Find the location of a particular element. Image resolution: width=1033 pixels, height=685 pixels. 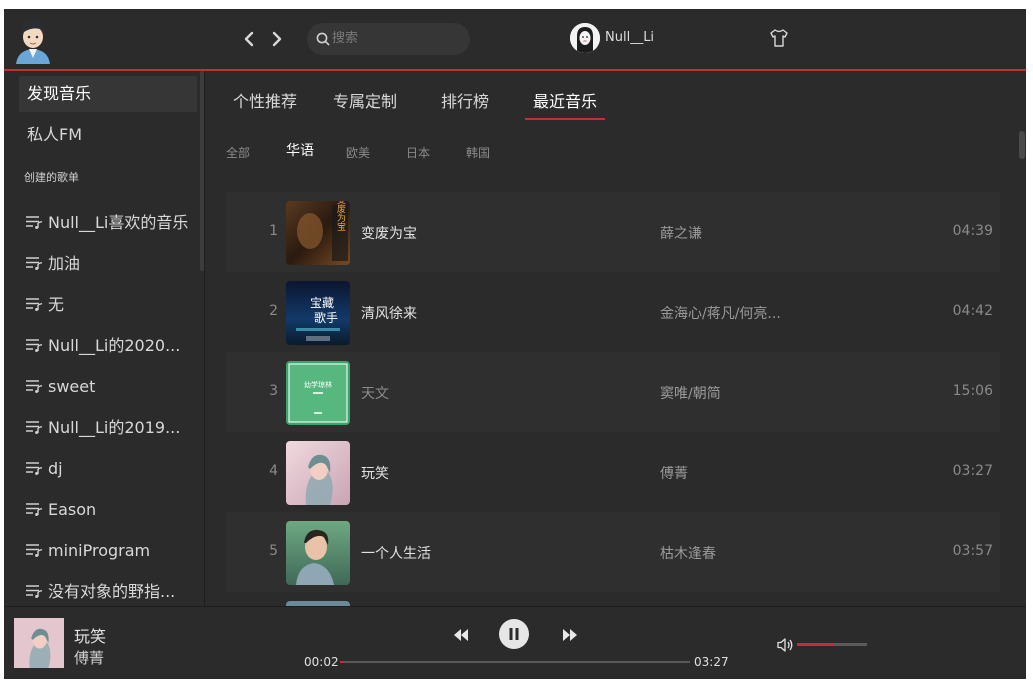

now-playing-artist: 傅菁 is located at coordinates (89, 657).